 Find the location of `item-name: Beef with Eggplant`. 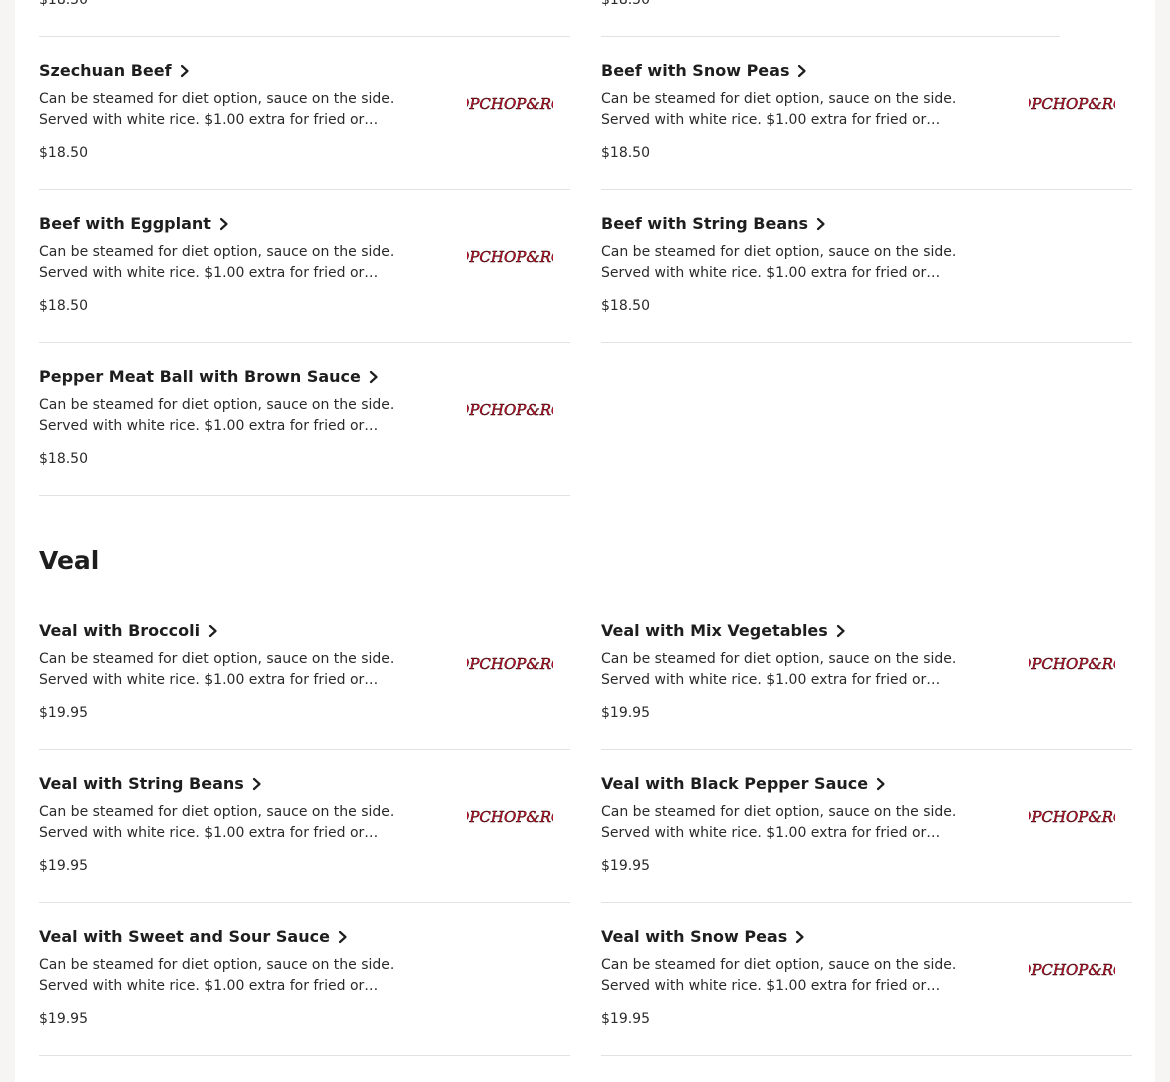

item-name: Beef with Eggplant is located at coordinates (125, 223).